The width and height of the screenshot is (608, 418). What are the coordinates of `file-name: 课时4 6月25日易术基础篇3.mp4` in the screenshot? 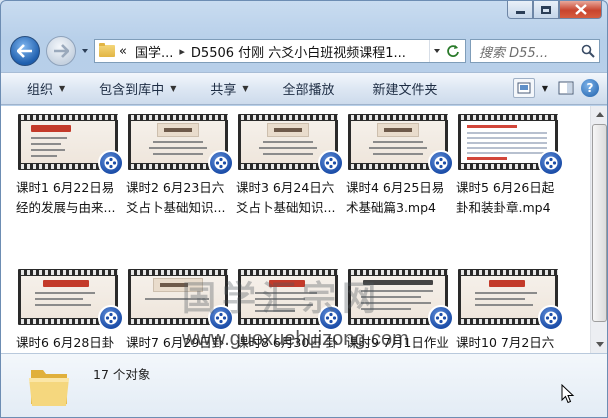 It's located at (395, 197).